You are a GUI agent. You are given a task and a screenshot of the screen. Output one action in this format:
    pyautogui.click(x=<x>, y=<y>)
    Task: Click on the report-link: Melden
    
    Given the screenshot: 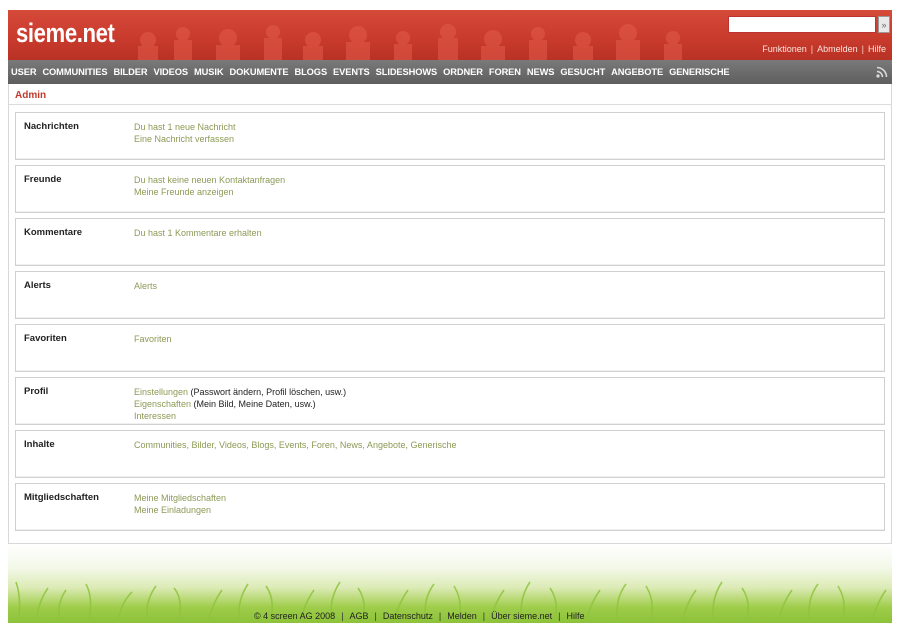 What is the action you would take?
    pyautogui.click(x=462, y=616)
    